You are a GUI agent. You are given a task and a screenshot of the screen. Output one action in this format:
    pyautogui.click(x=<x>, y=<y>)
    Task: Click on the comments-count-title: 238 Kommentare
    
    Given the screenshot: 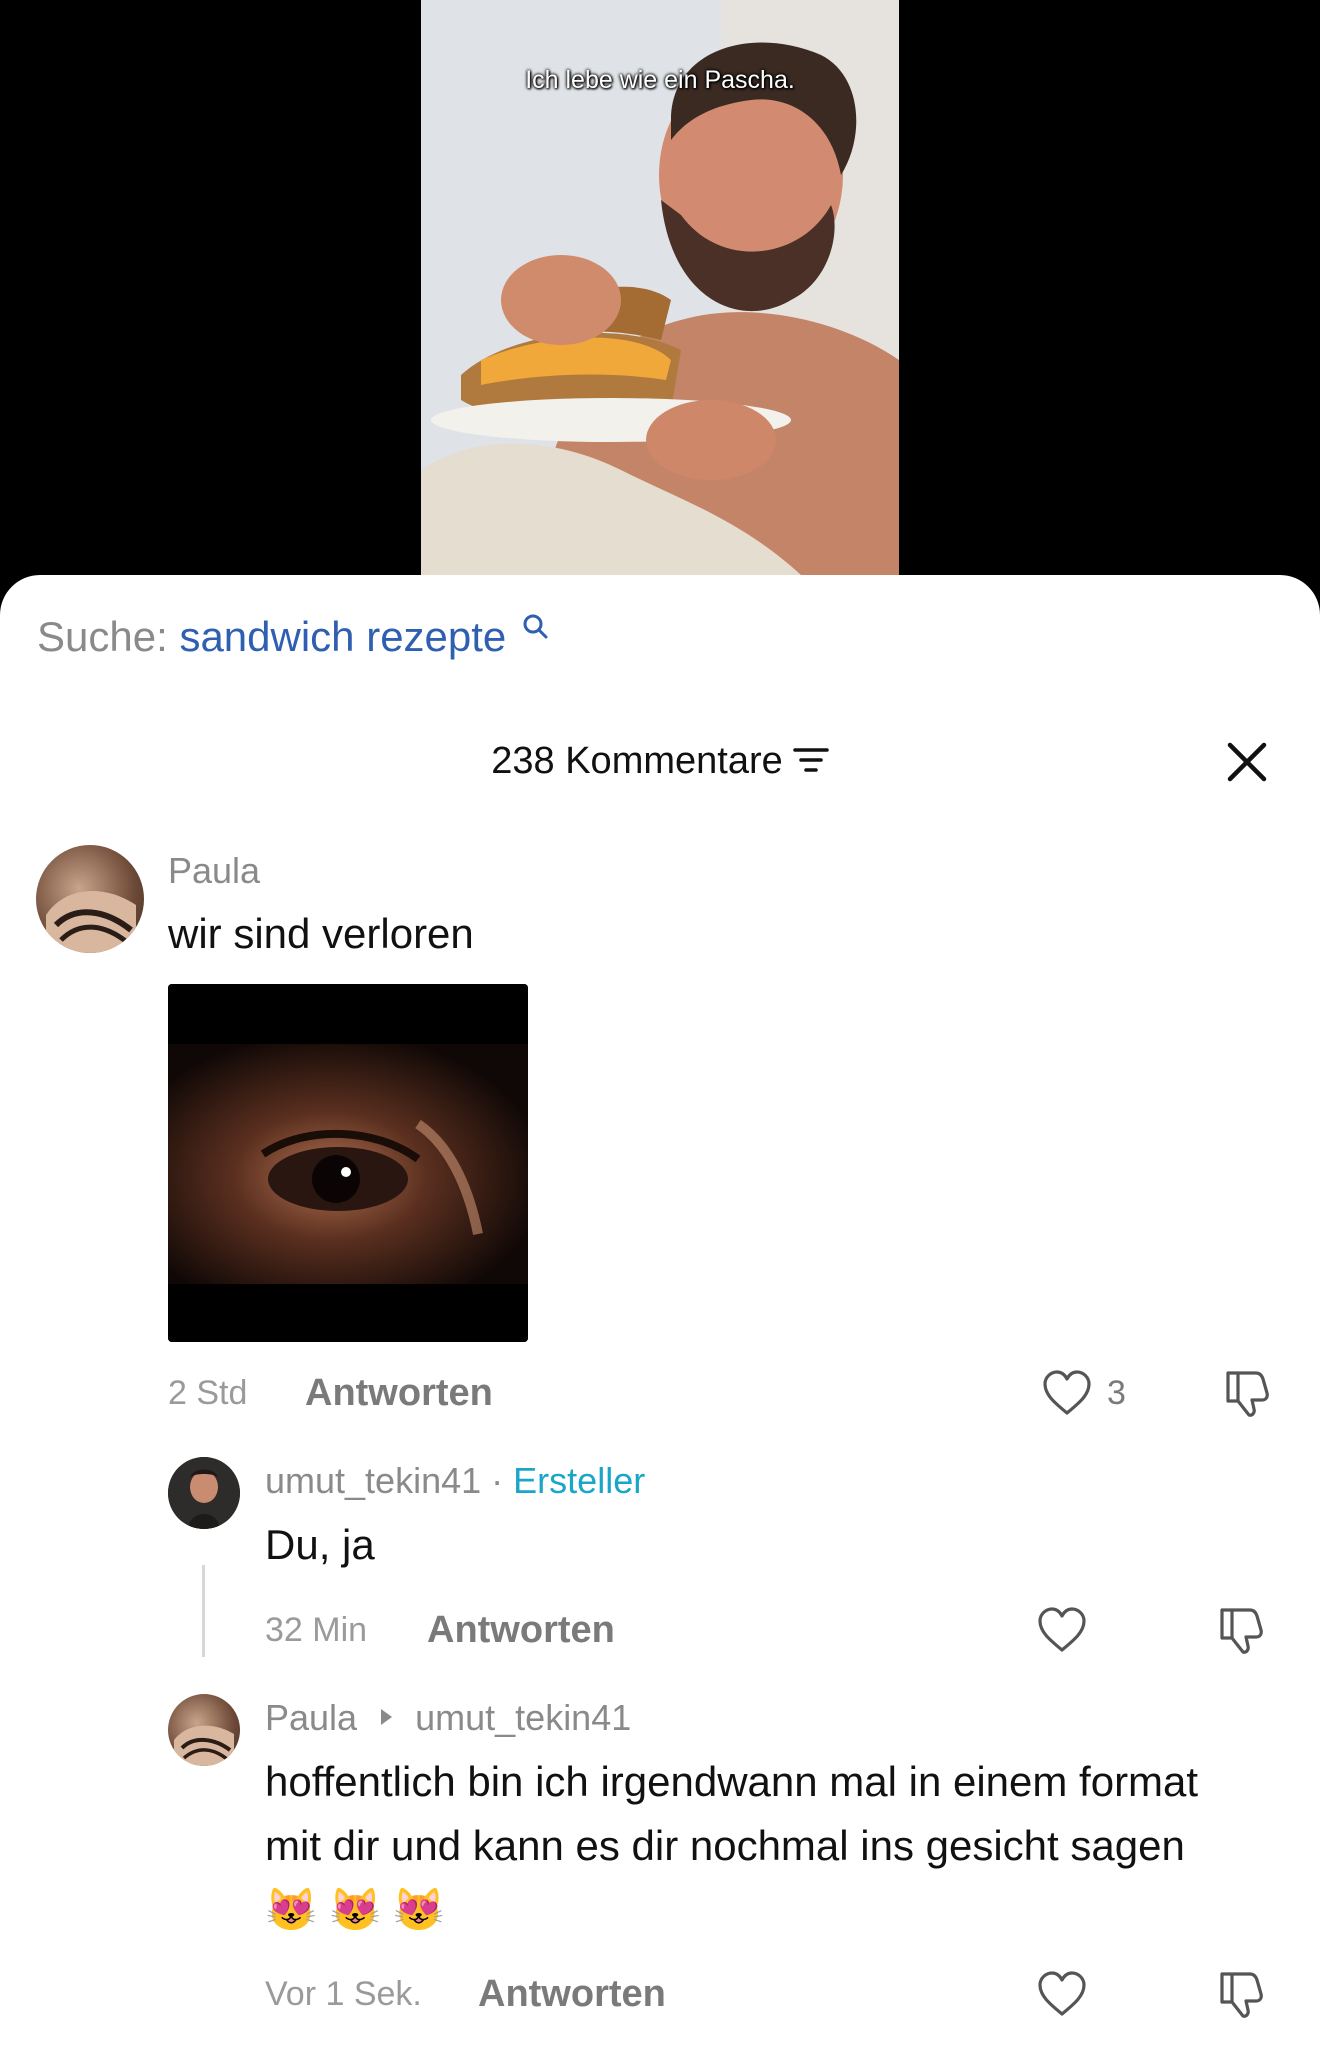 What is the action you would take?
    pyautogui.click(x=637, y=761)
    